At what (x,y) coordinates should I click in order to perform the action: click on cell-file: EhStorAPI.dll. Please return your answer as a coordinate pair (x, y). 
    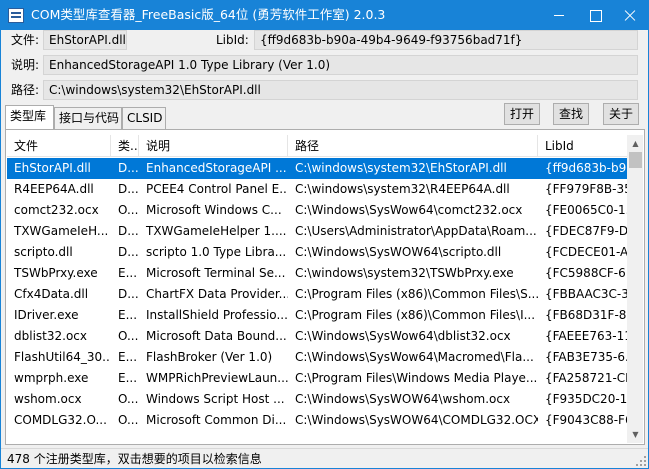
    Looking at the image, I should click on (52, 168).